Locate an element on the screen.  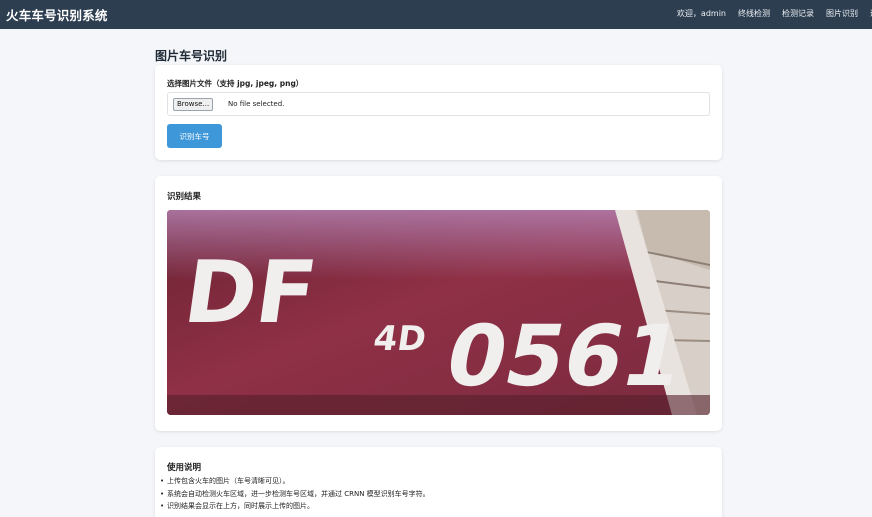
help-title: 使用说明 is located at coordinates (184, 468).